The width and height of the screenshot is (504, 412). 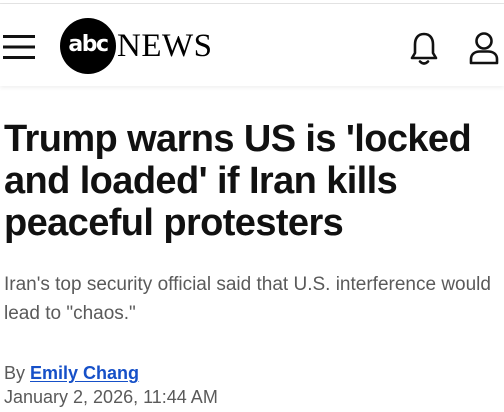 What do you see at coordinates (165, 45) in the screenshot?
I see `logo-news-text: NEWS` at bounding box center [165, 45].